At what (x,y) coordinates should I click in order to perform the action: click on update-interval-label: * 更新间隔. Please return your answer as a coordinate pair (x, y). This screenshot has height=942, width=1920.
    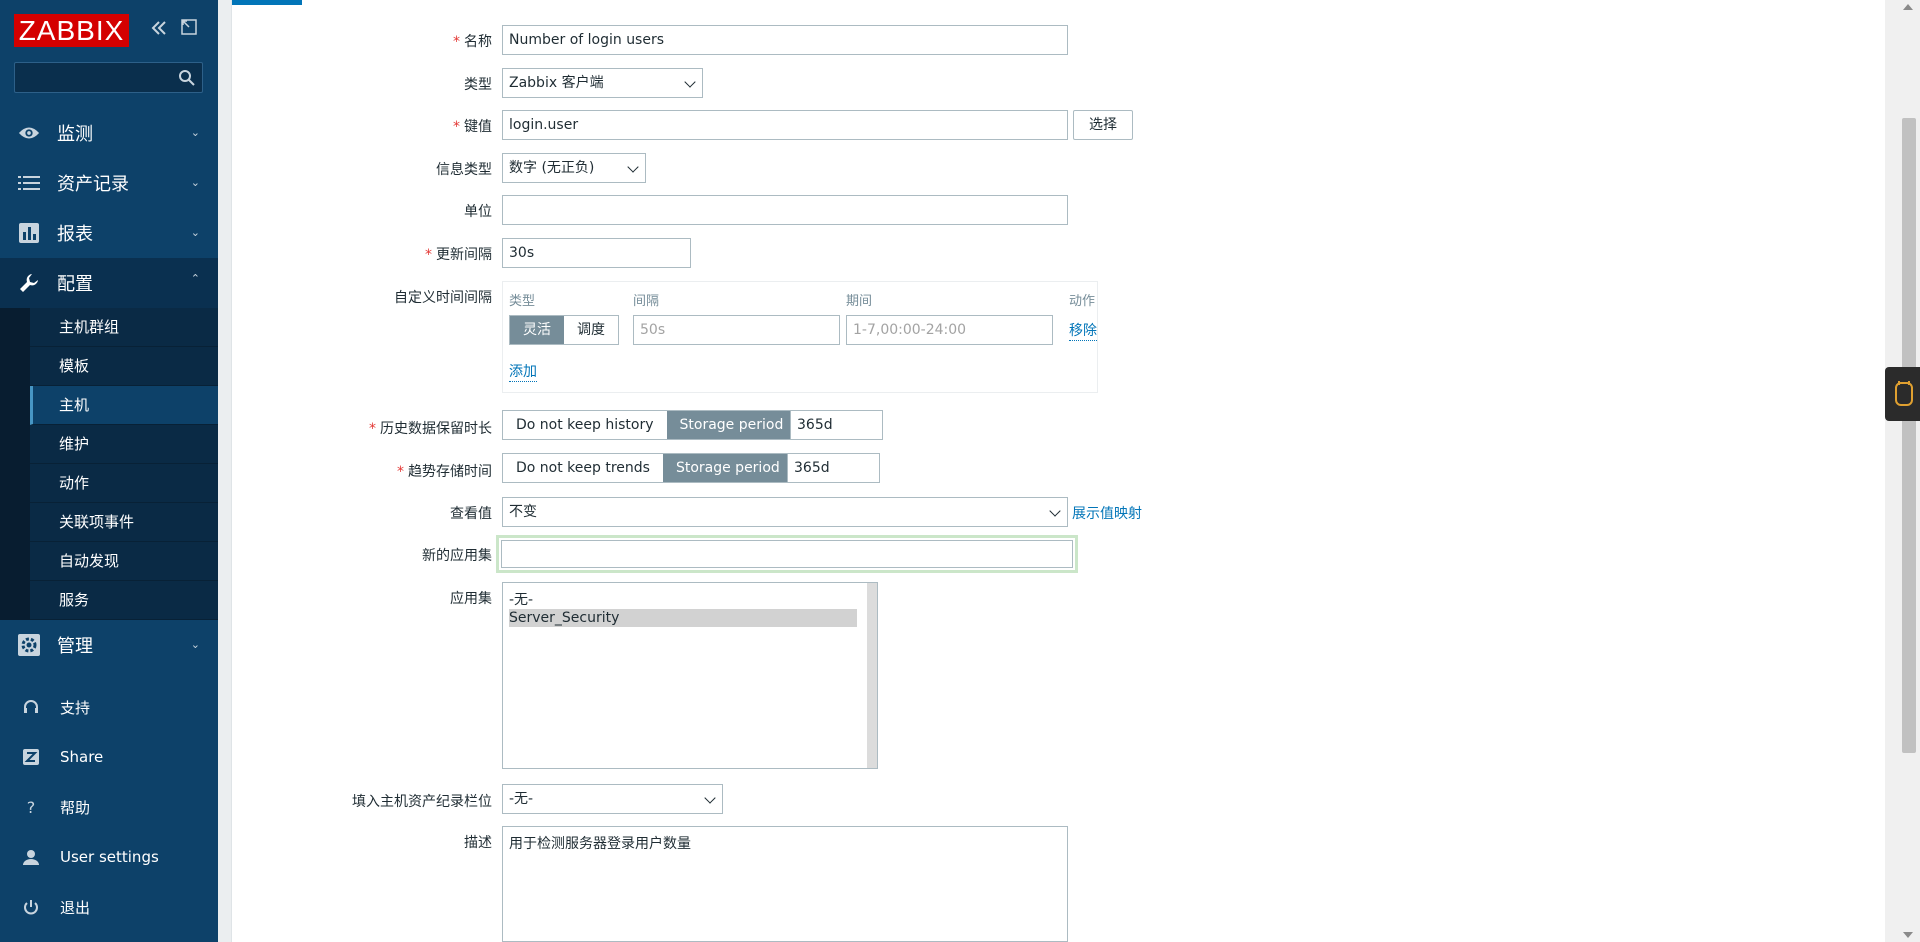
    Looking at the image, I should click on (458, 255).